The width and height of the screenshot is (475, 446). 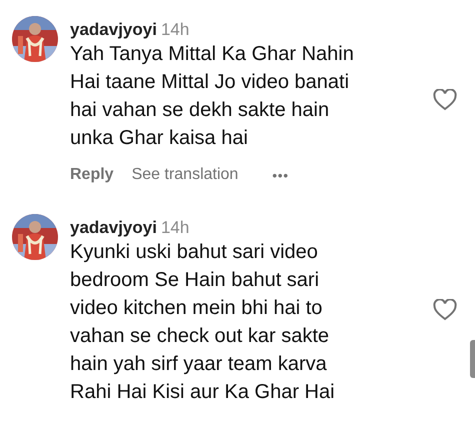 I want to click on comment-text: Yah Tanya Mittal Ka Ghar Nahin Hai taane Mittal Jo video banati hai vahan se dekh sakte hain unka Ghar kaisa hai, so click(x=212, y=96).